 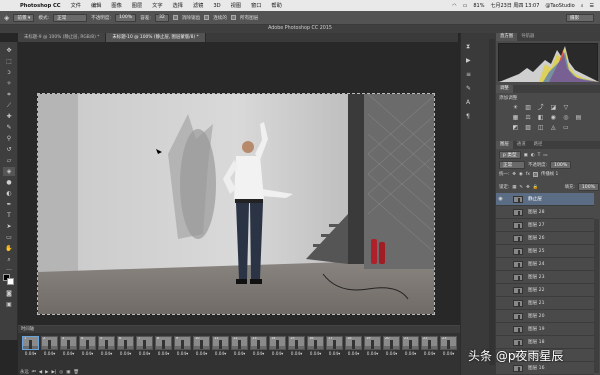 I want to click on exposure-icon: ◪, so click(x=553, y=108).